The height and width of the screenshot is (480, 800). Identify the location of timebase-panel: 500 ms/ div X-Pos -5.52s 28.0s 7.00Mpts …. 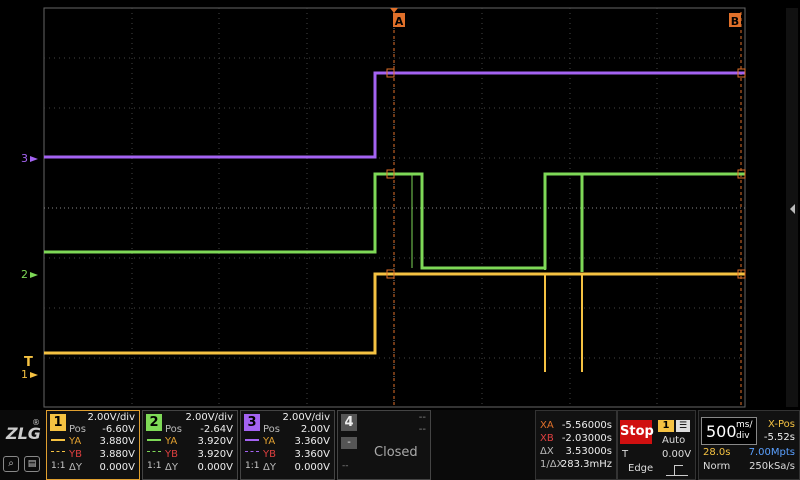
(749, 445).